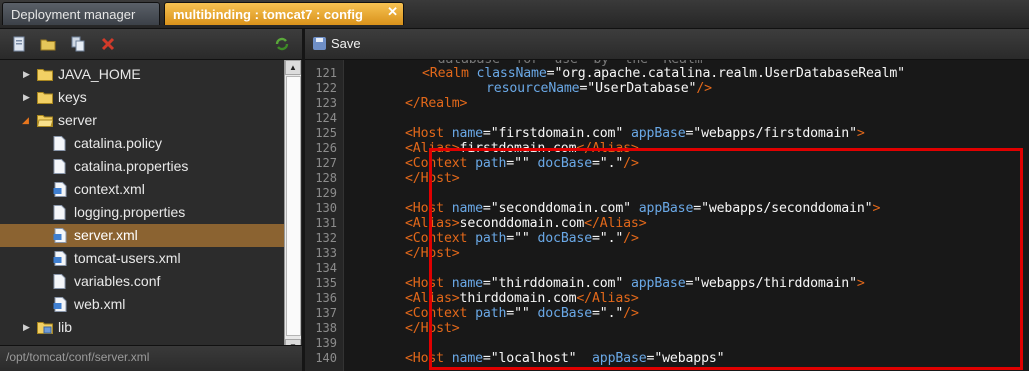 Image resolution: width=1029 pixels, height=371 pixels. What do you see at coordinates (631, 238) in the screenshot?
I see `code-token: />` at bounding box center [631, 238].